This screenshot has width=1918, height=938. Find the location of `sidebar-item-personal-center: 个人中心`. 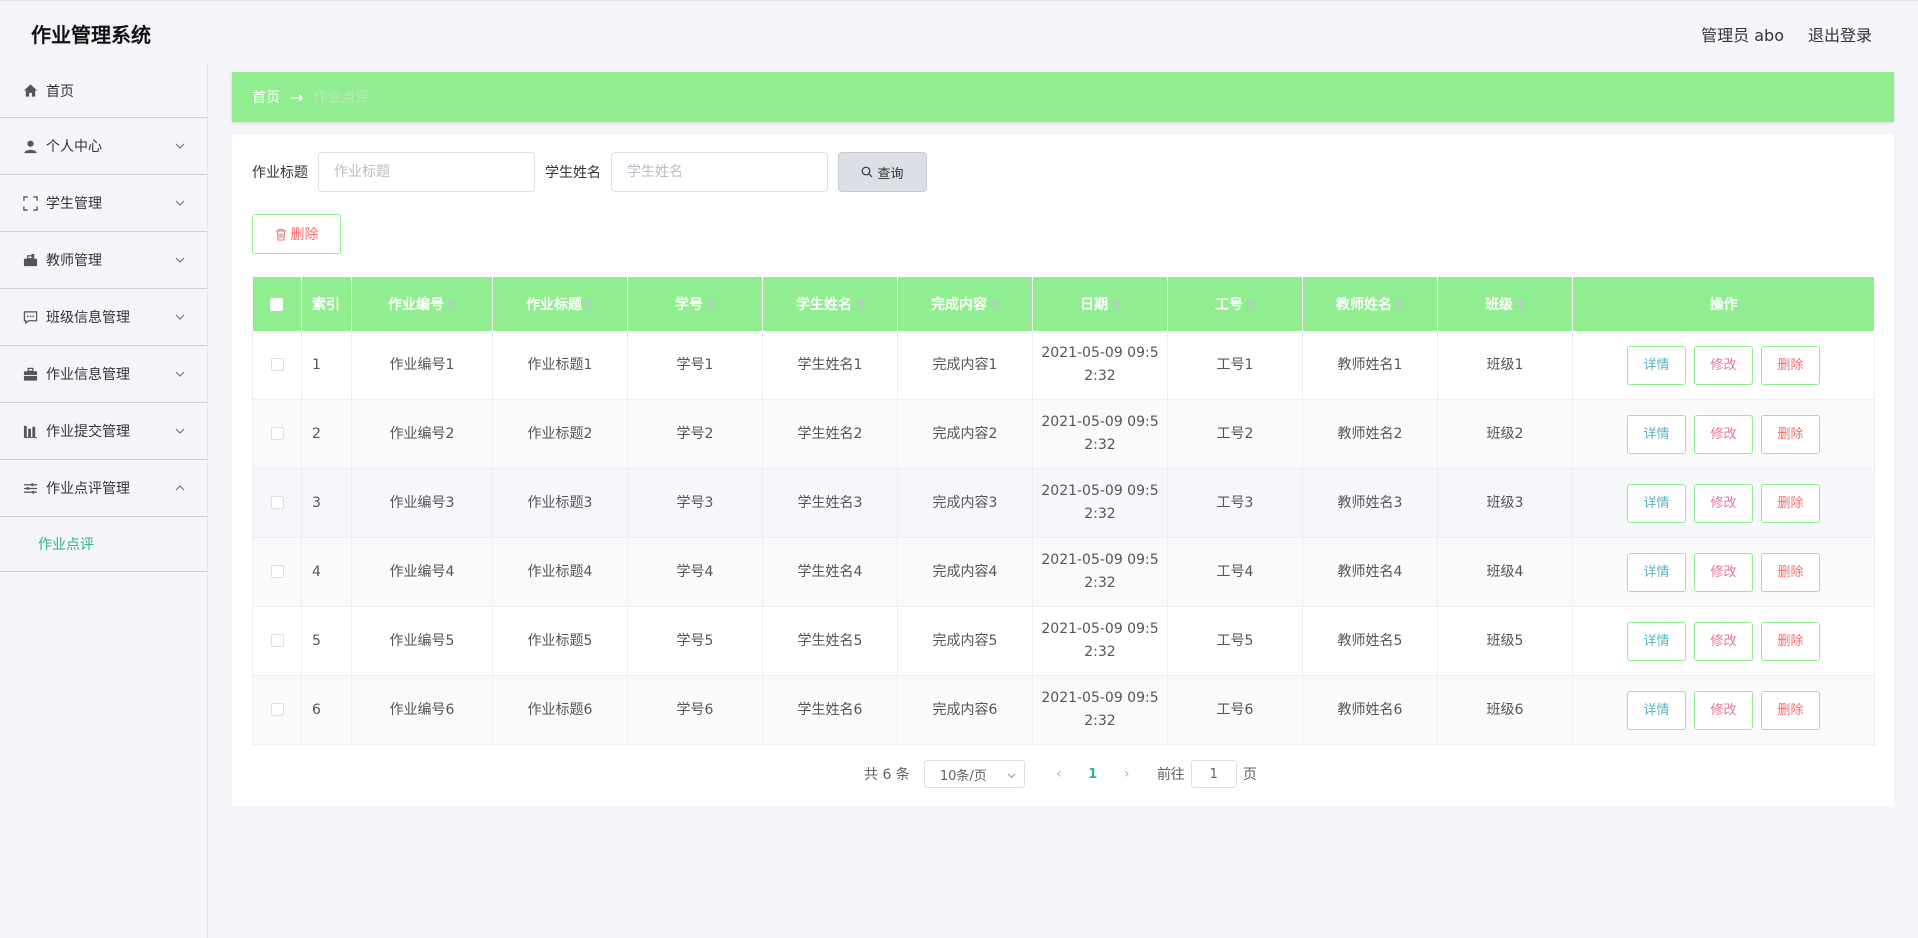

sidebar-item-personal-center: 个人中心 is located at coordinates (103, 146).